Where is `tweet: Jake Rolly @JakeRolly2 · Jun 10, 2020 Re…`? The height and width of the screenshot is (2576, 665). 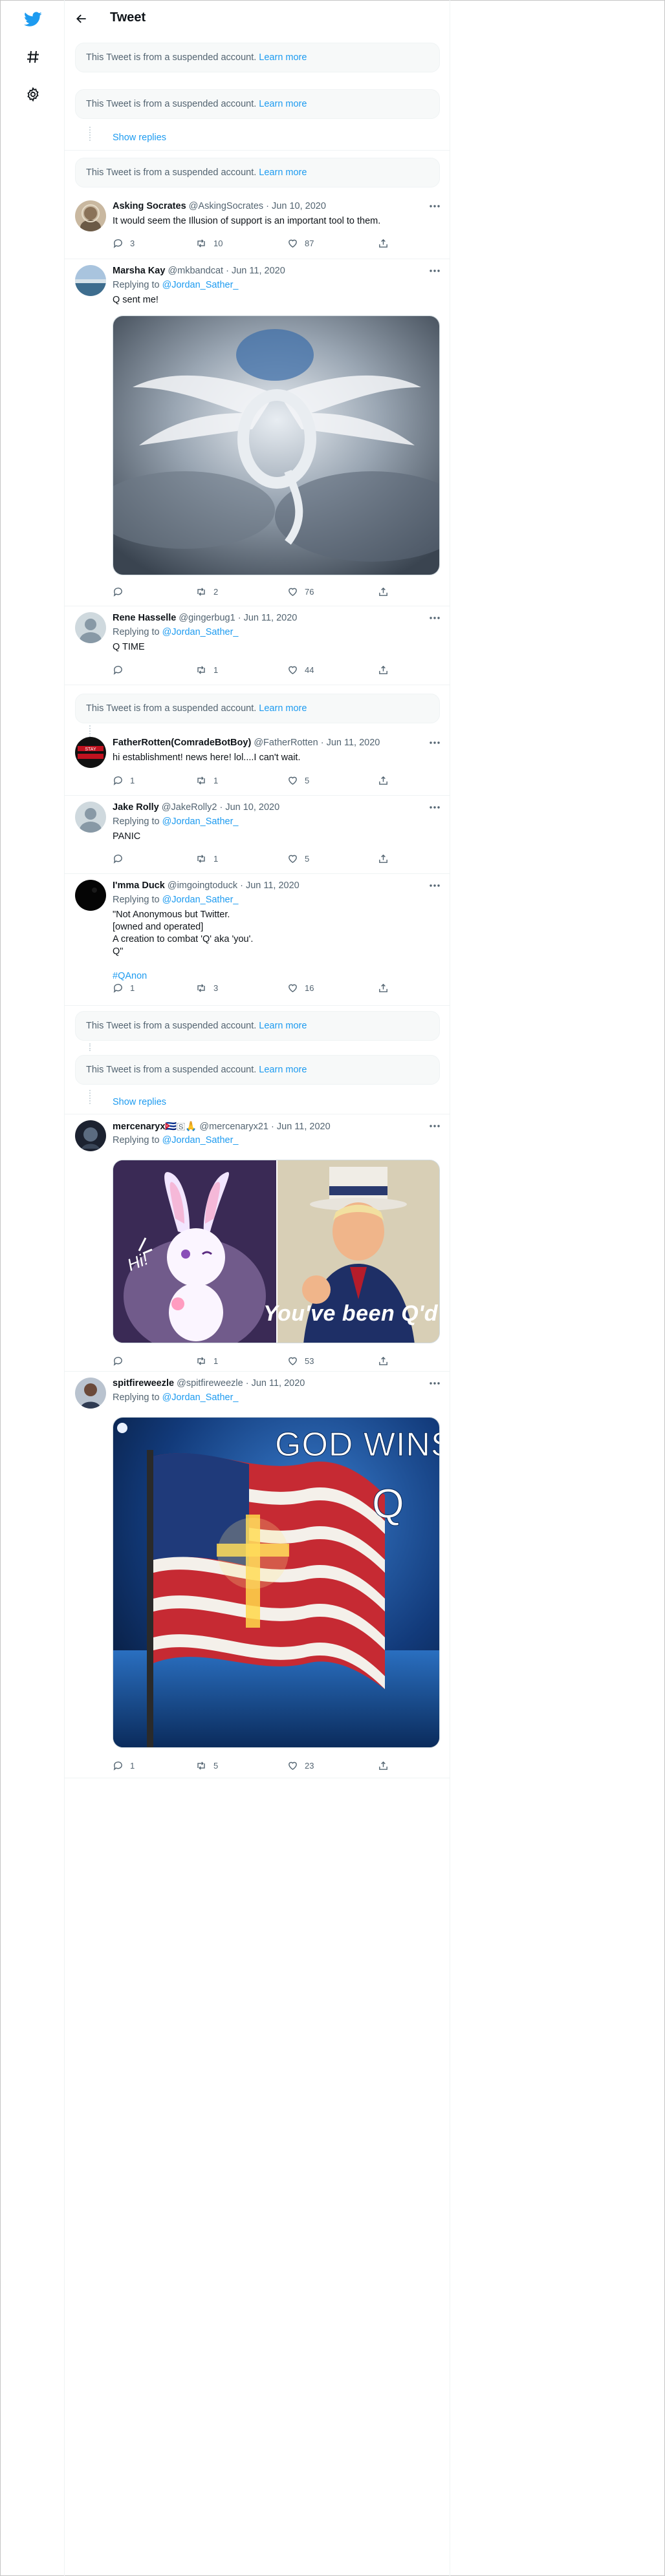 tweet: Jake Rolly @JakeRolly2 · Jun 10, 2020 Re… is located at coordinates (258, 834).